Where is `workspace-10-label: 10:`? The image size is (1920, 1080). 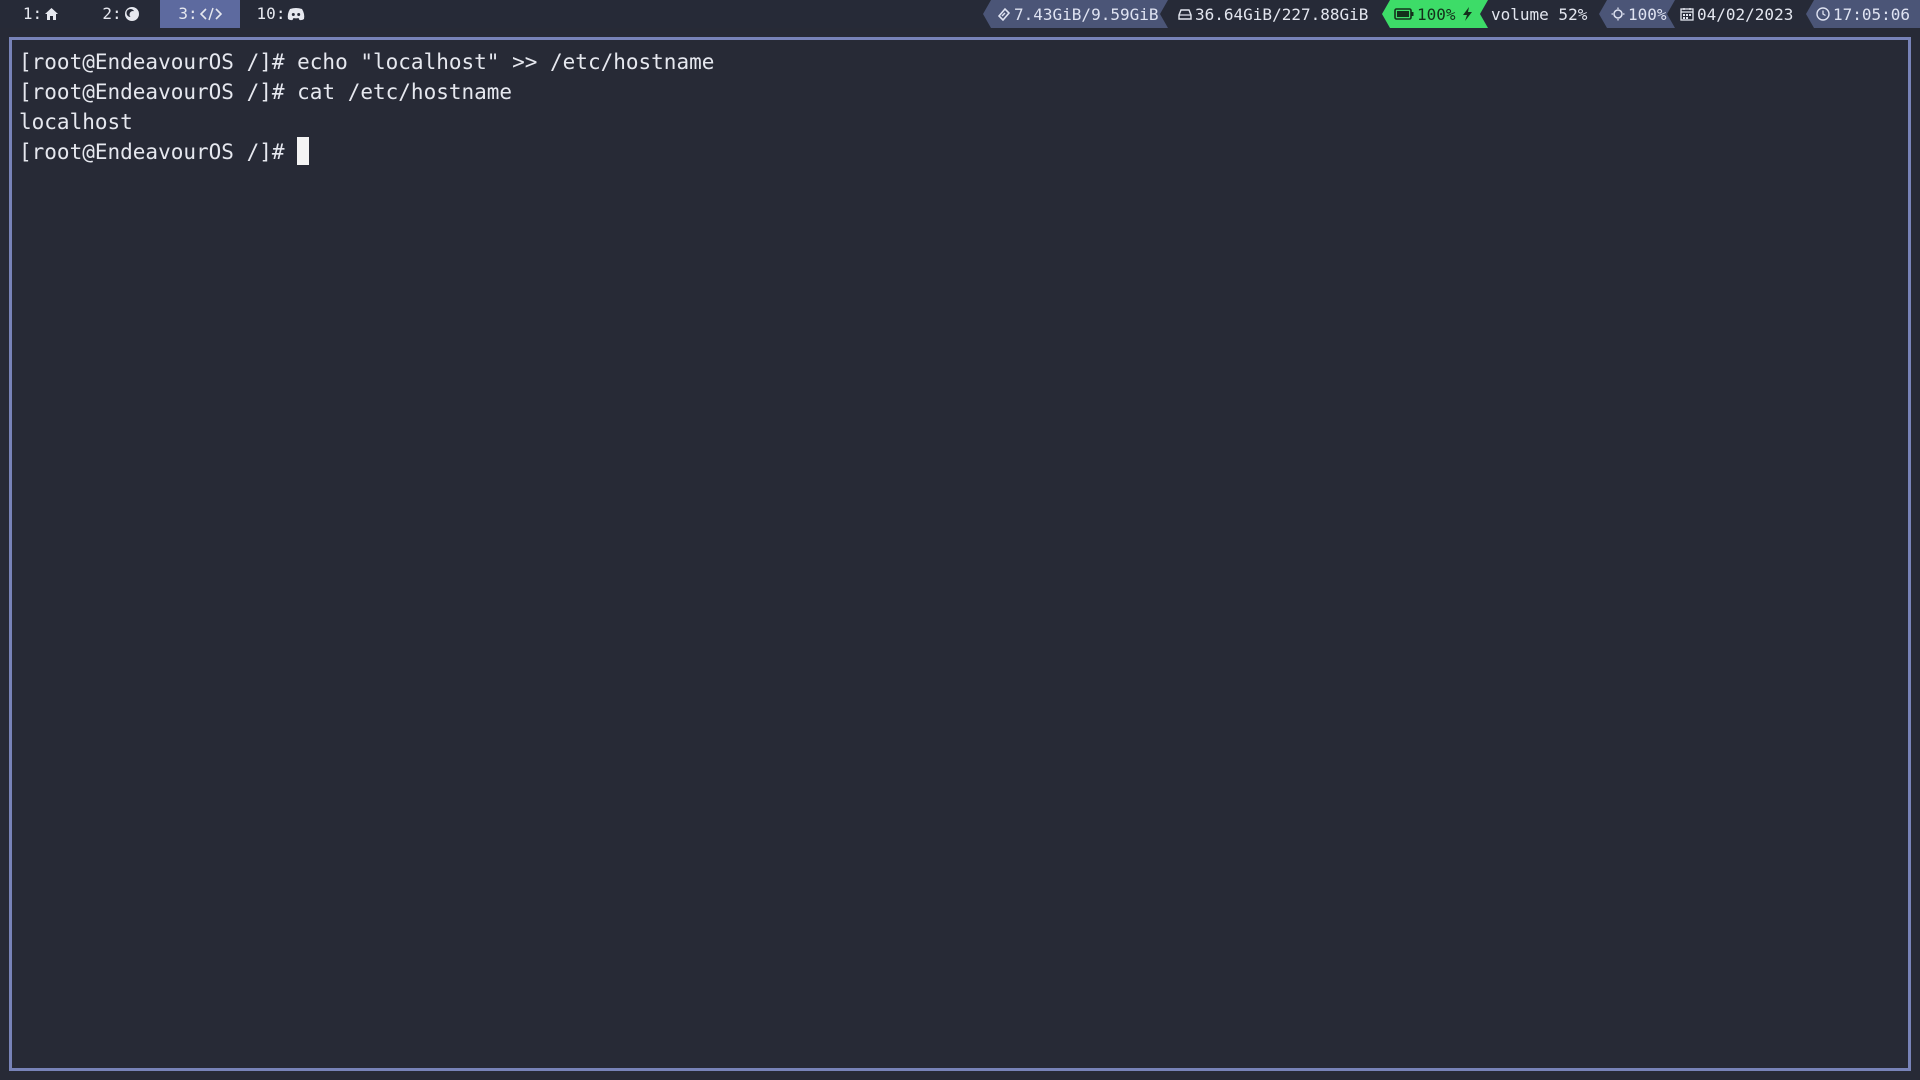
workspace-10-label: 10: is located at coordinates (271, 13).